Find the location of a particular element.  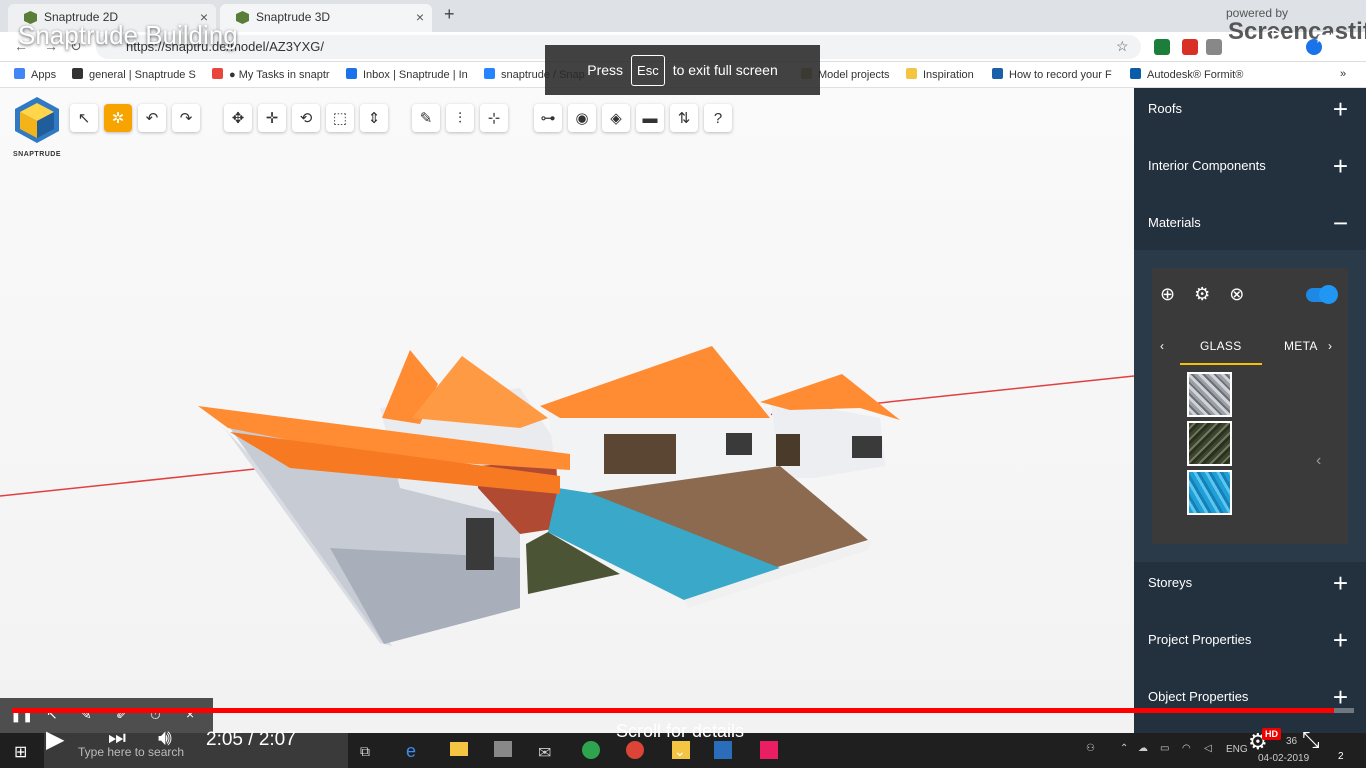

remove-material-icon: ⊗ is located at coordinates (1236, 294).